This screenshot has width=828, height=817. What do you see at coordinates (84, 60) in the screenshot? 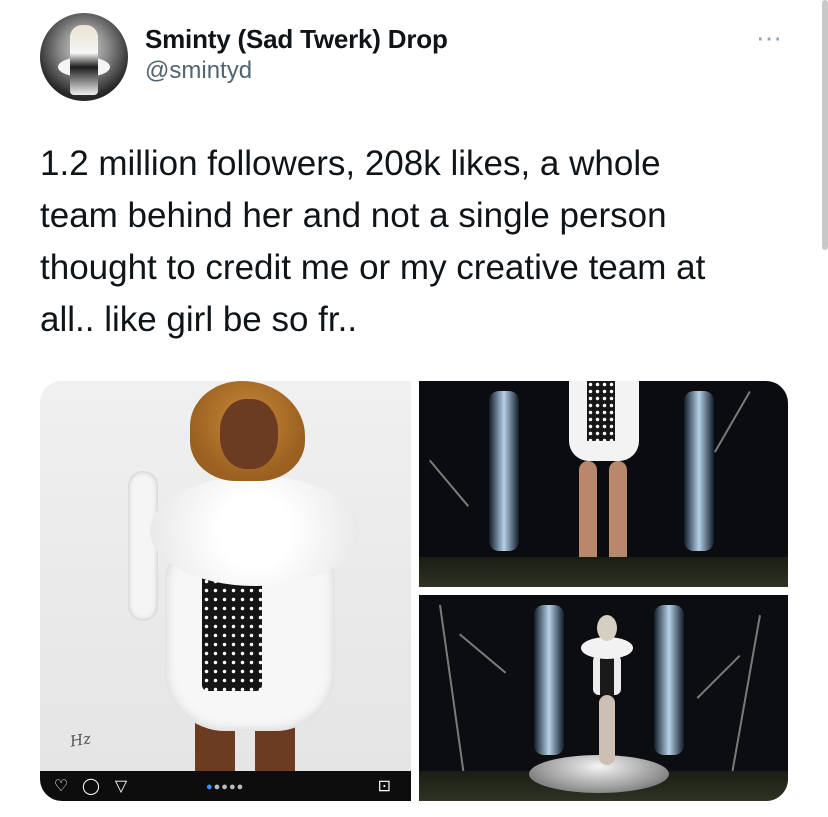
I see `avatar-figure` at bounding box center [84, 60].